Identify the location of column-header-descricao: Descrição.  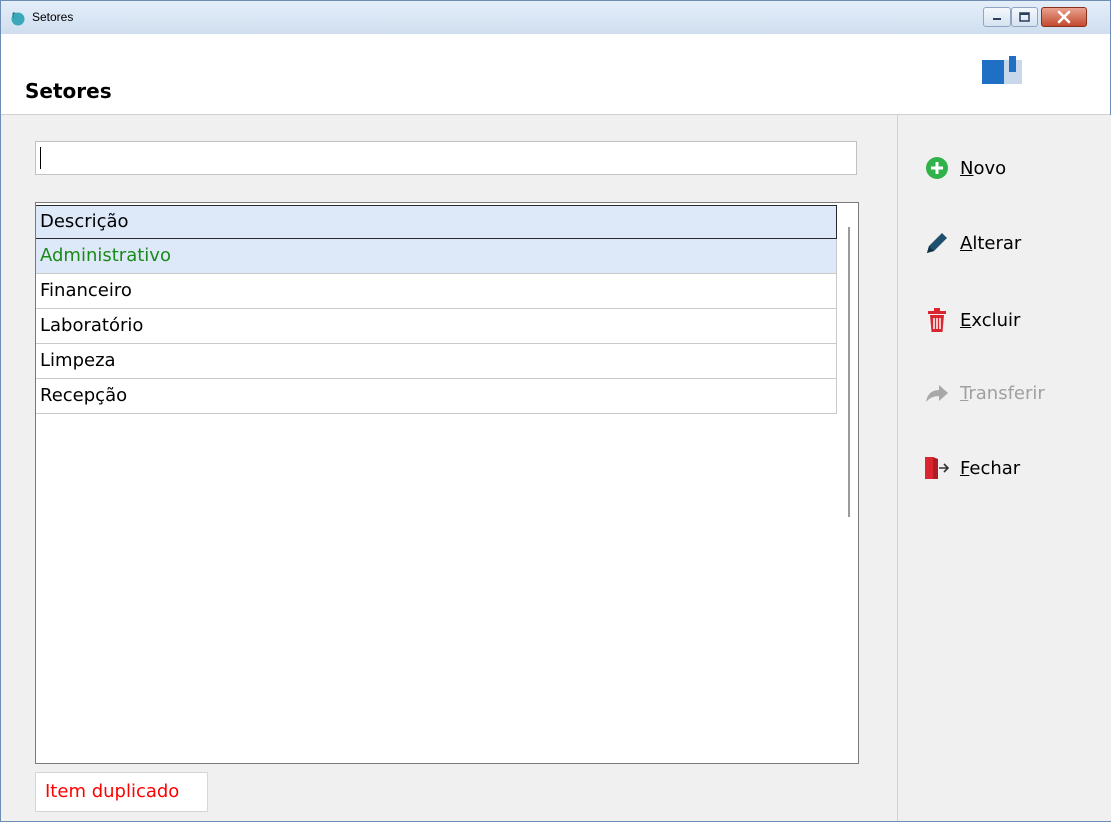
(436, 222).